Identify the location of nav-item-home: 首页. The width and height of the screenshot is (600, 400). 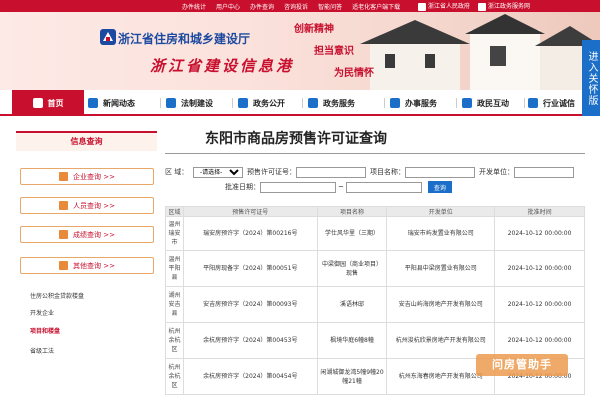
(48, 103).